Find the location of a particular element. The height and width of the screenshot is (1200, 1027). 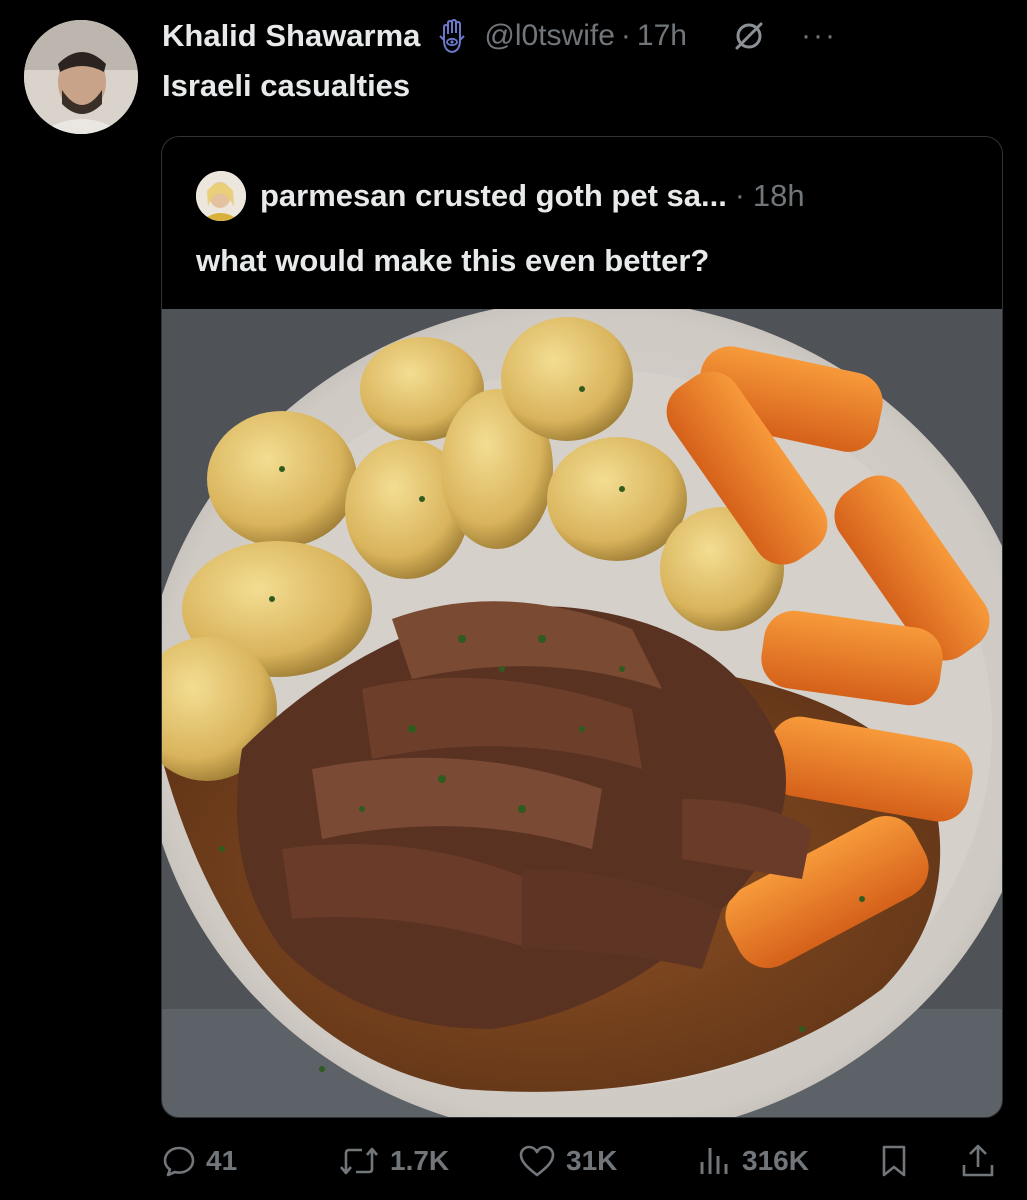

like-button: 31K is located at coordinates (567, 1161).